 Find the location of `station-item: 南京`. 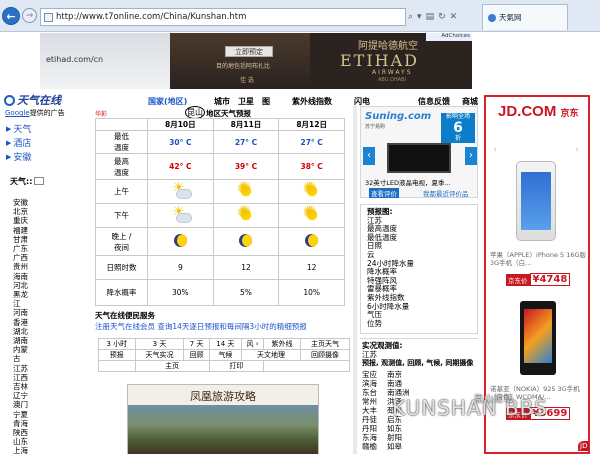

station-item: 南京 is located at coordinates (398, 374).